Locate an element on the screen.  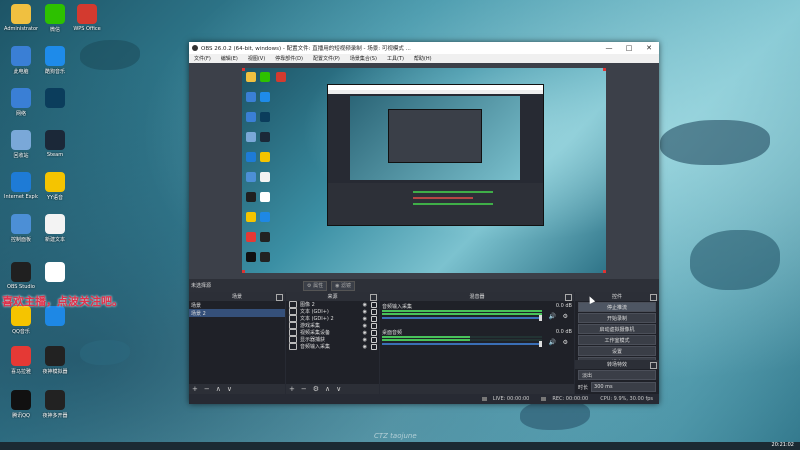
transitions-dock: 转场特效 淡出 时长 300 ms is located at coordinates (617, 376).